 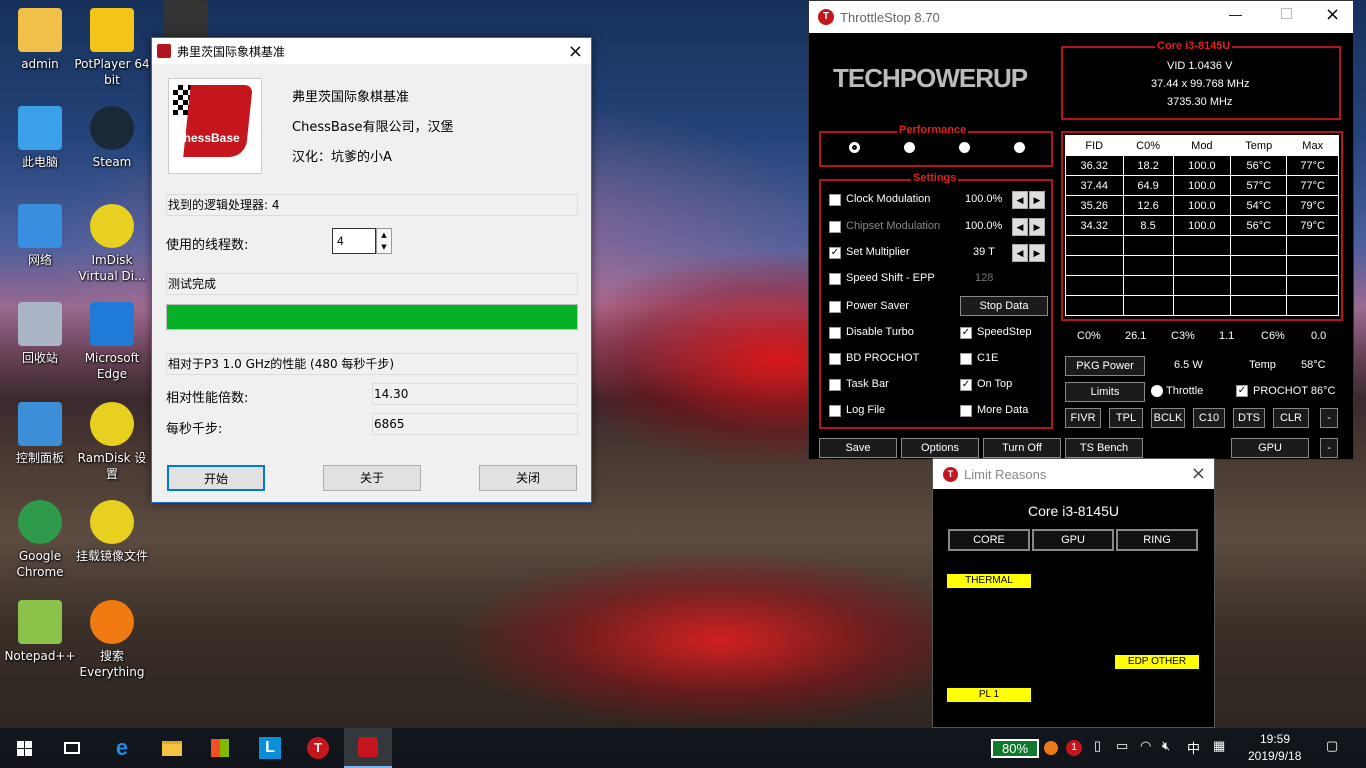 What do you see at coordinates (1270, 448) in the screenshot?
I see `gpu-button: GPU` at bounding box center [1270, 448].